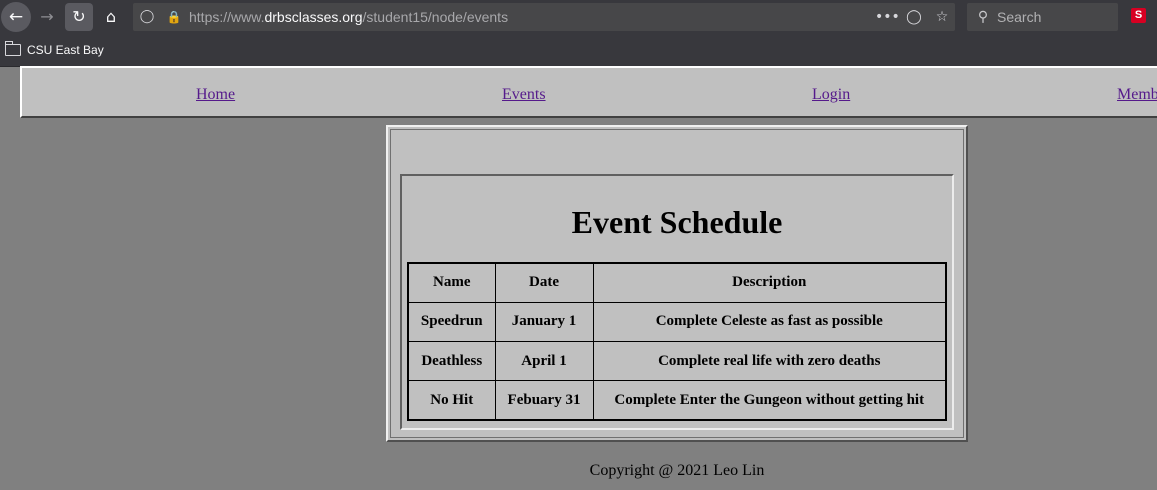  I want to click on extension-icon: S, so click(1138, 15).